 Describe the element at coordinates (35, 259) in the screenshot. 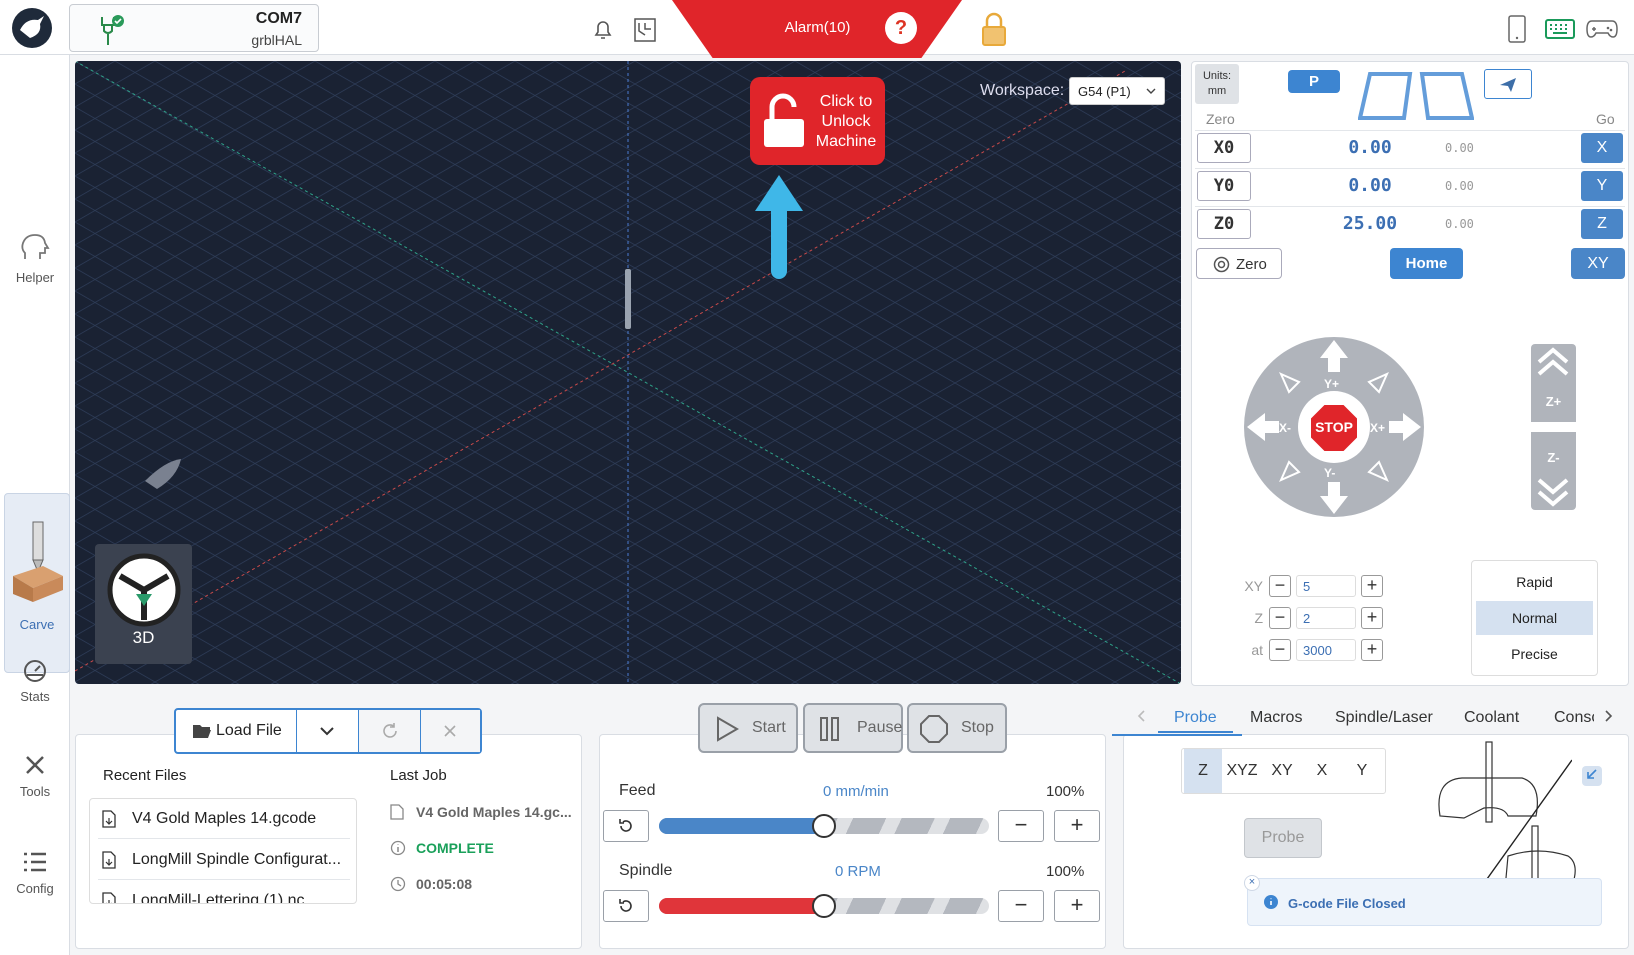

I see `nav-helper: Helper` at that location.